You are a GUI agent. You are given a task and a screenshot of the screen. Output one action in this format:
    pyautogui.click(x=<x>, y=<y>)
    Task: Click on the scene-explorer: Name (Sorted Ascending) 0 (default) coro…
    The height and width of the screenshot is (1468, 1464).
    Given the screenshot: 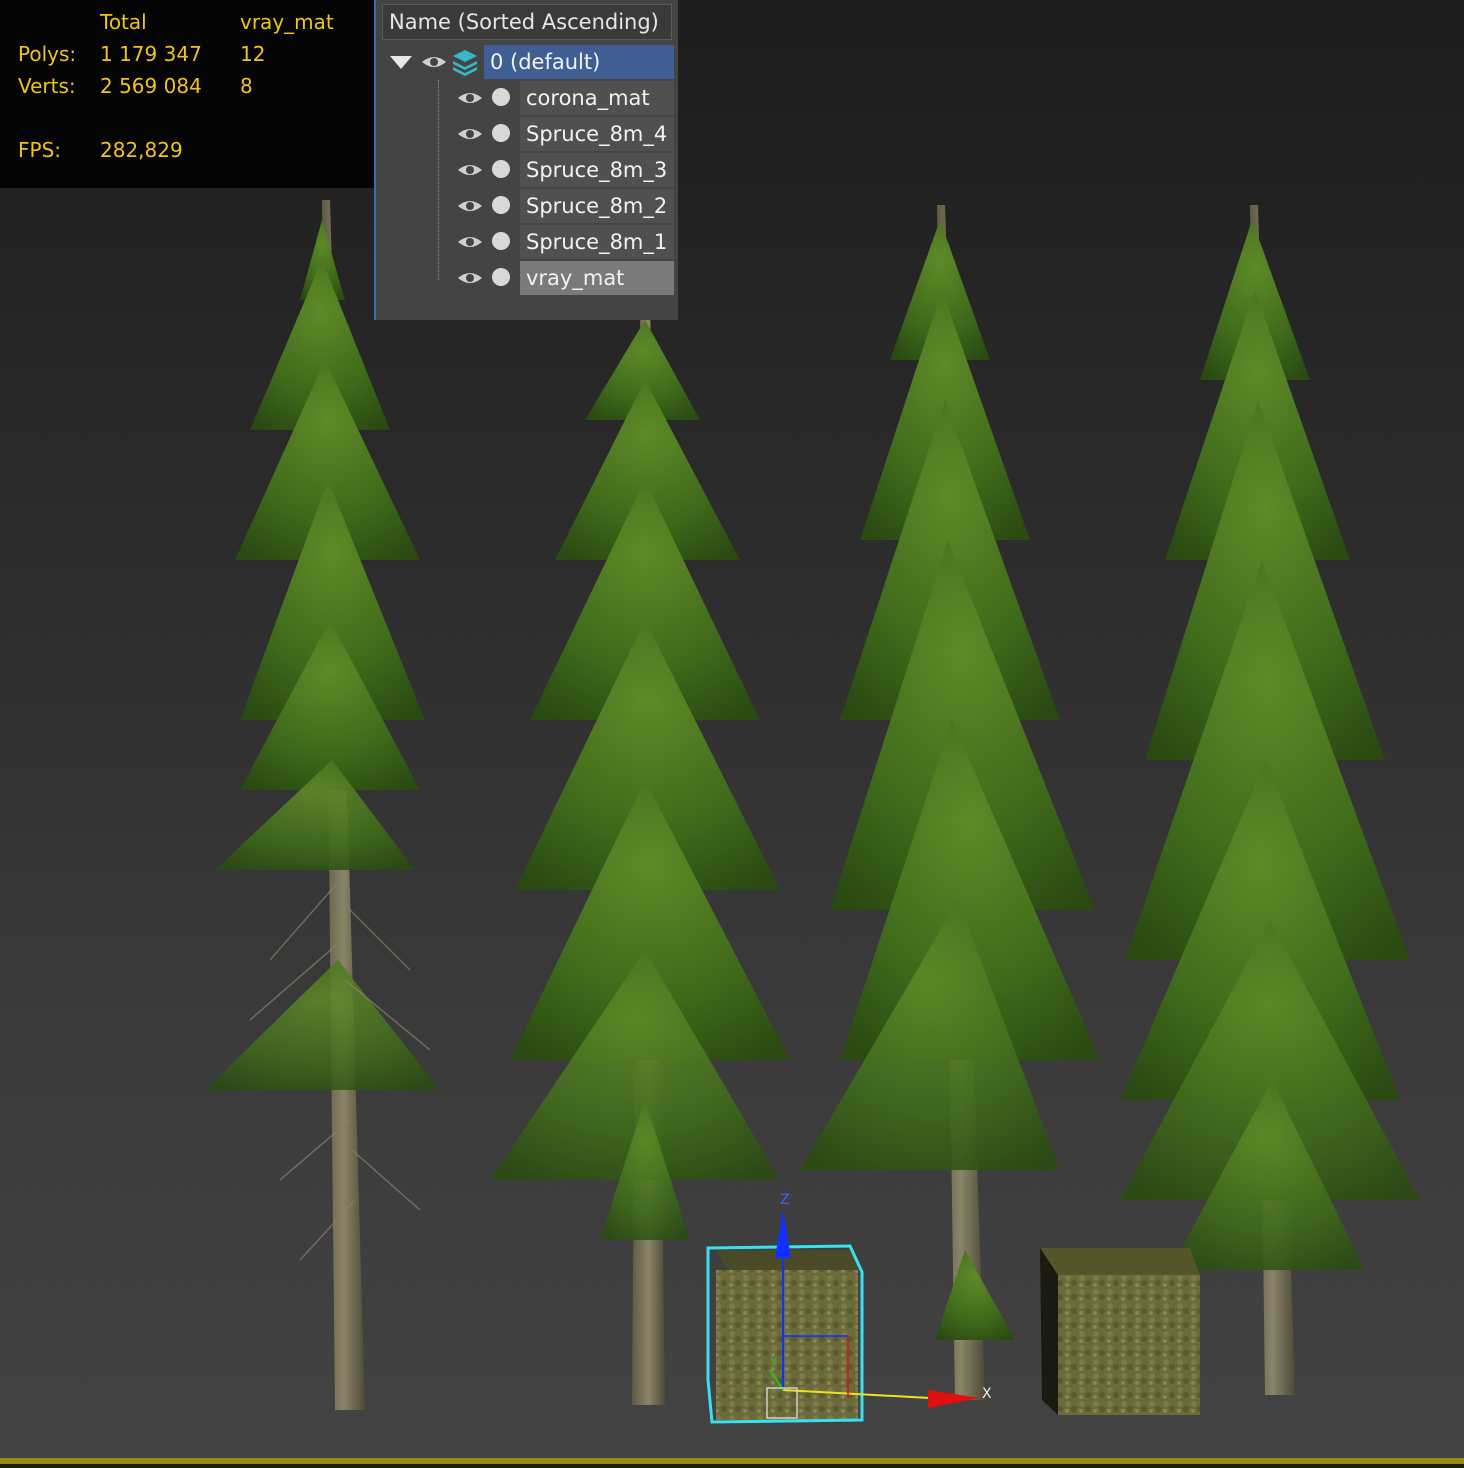 What is the action you would take?
    pyautogui.click(x=526, y=160)
    